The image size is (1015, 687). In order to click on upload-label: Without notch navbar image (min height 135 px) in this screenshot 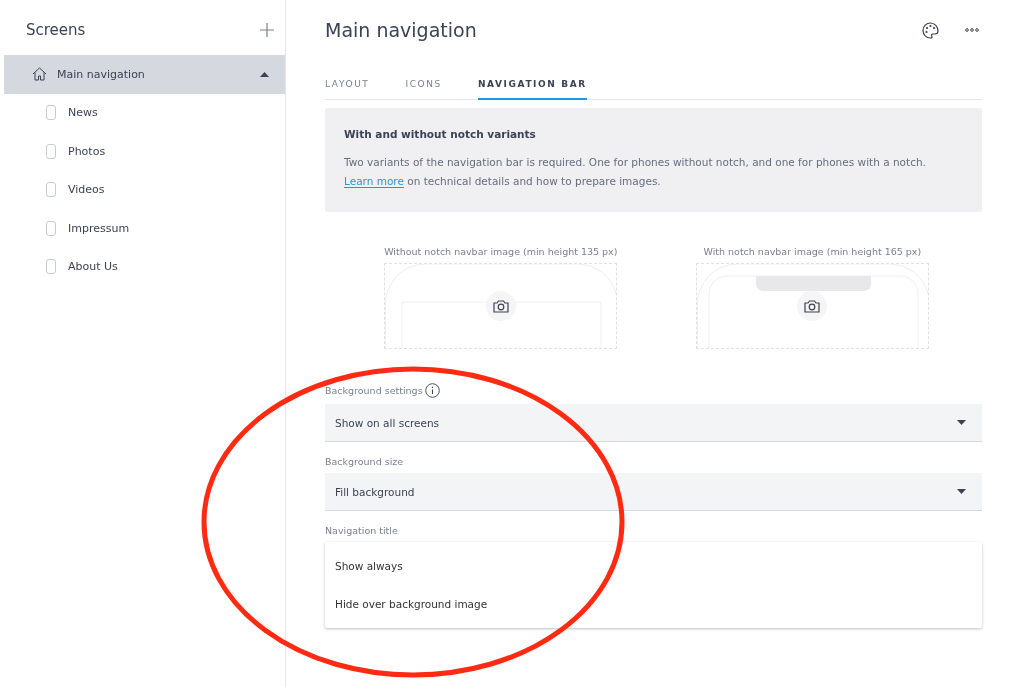, I will do `click(501, 251)`.